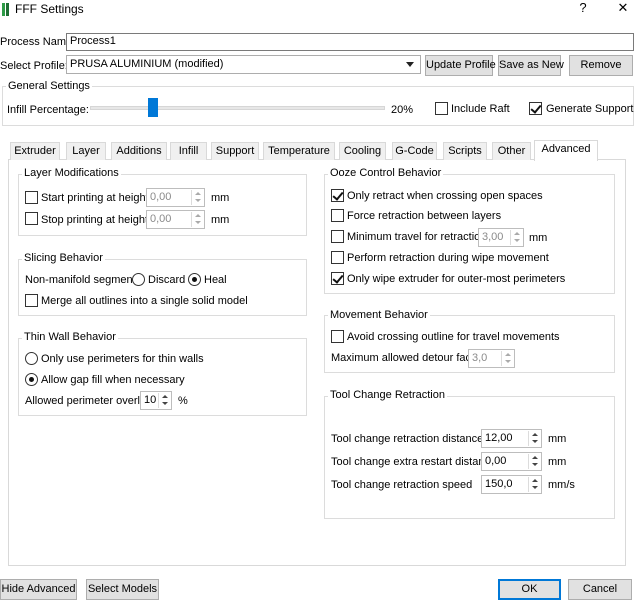 The image size is (641, 609). What do you see at coordinates (31, 300) in the screenshot?
I see `merge-outlines-checkbox` at bounding box center [31, 300].